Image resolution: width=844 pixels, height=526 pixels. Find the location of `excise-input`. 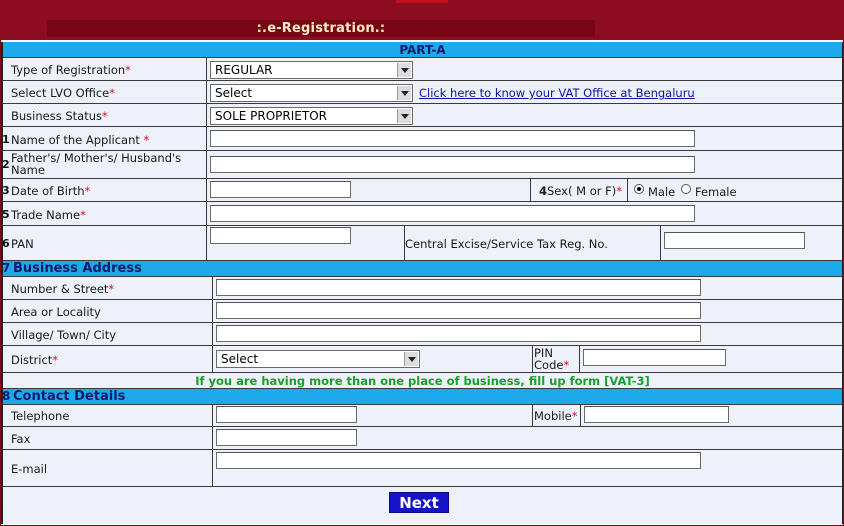

excise-input is located at coordinates (734, 240).